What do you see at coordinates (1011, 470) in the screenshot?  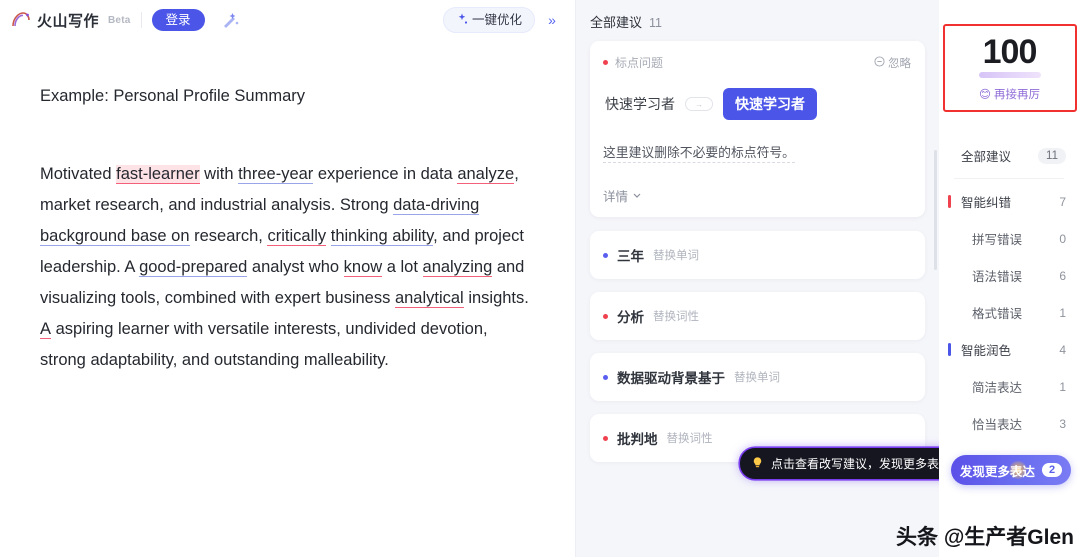 I see `discover-more-button: 发现更多表达 2` at bounding box center [1011, 470].